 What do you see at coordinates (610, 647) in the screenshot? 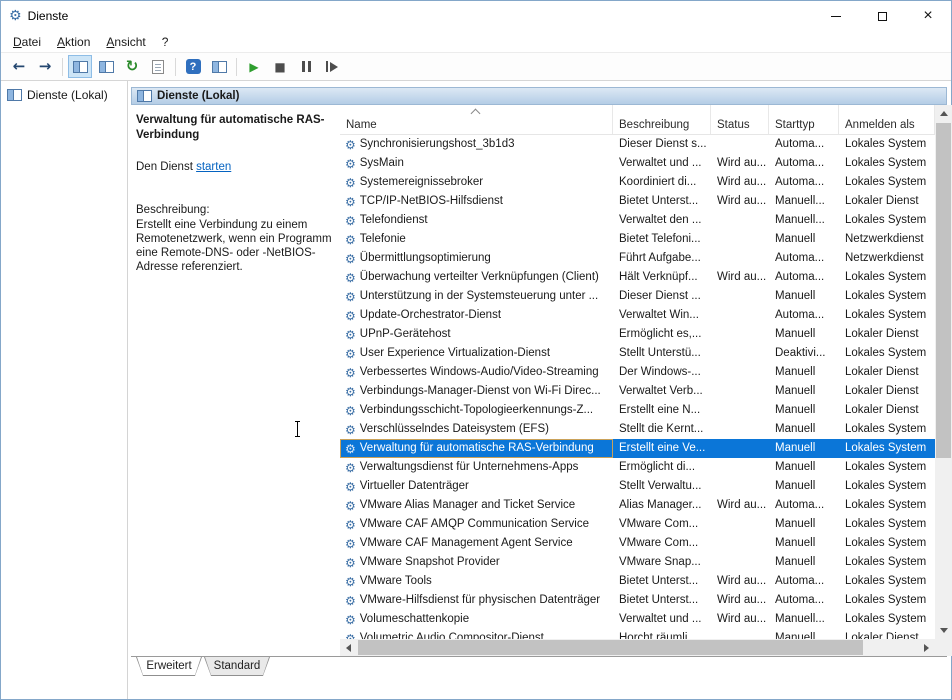
I see `horizontal-scrollbar-thumb` at bounding box center [610, 647].